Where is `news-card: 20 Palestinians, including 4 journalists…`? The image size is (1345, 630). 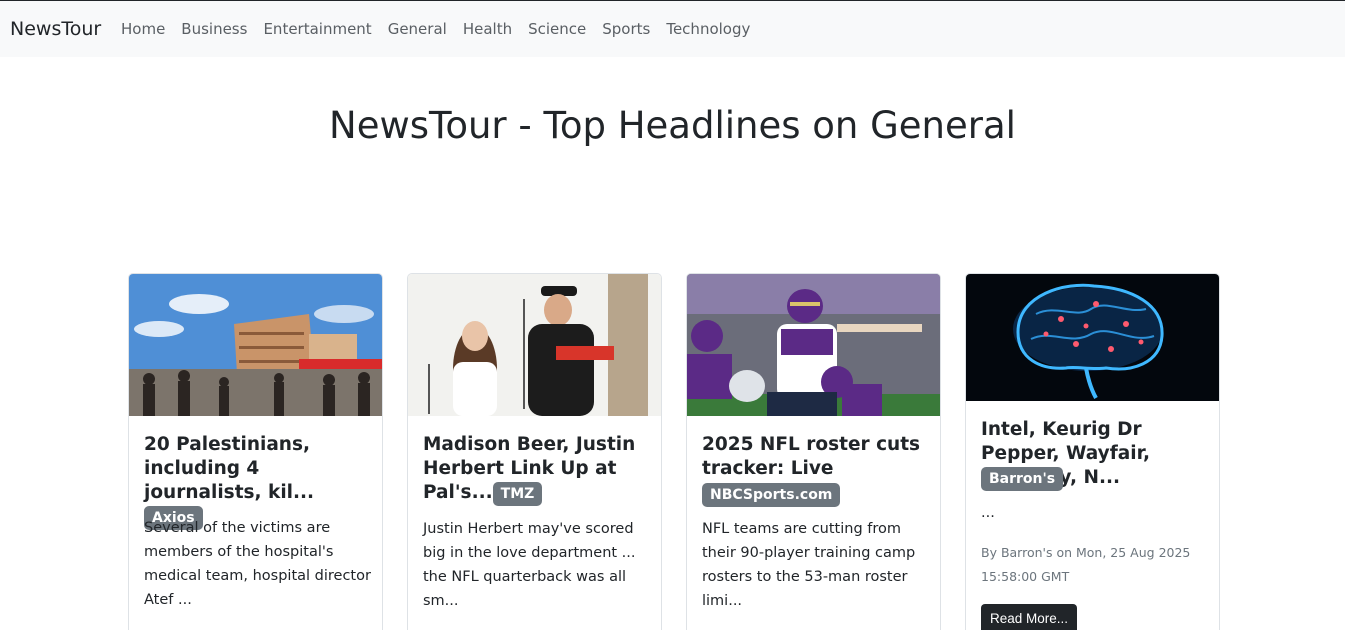
news-card: 20 Palestinians, including 4 journalists… is located at coordinates (255, 451).